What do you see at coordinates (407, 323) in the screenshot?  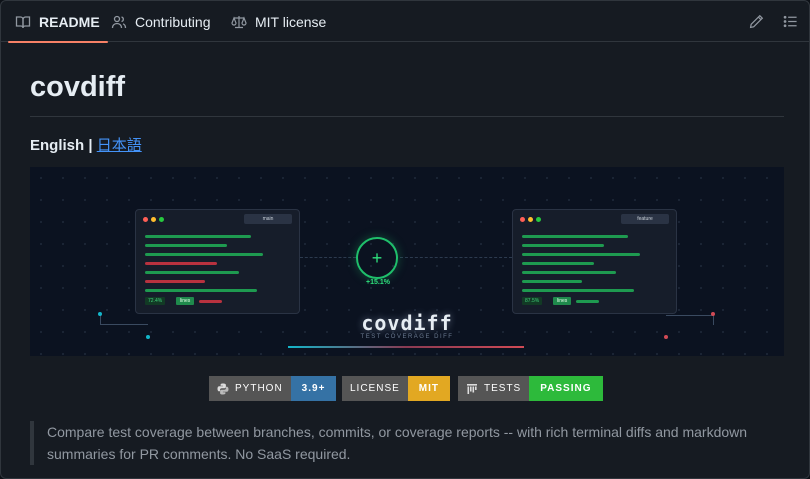 I see `banner-wordmark: covdiff` at bounding box center [407, 323].